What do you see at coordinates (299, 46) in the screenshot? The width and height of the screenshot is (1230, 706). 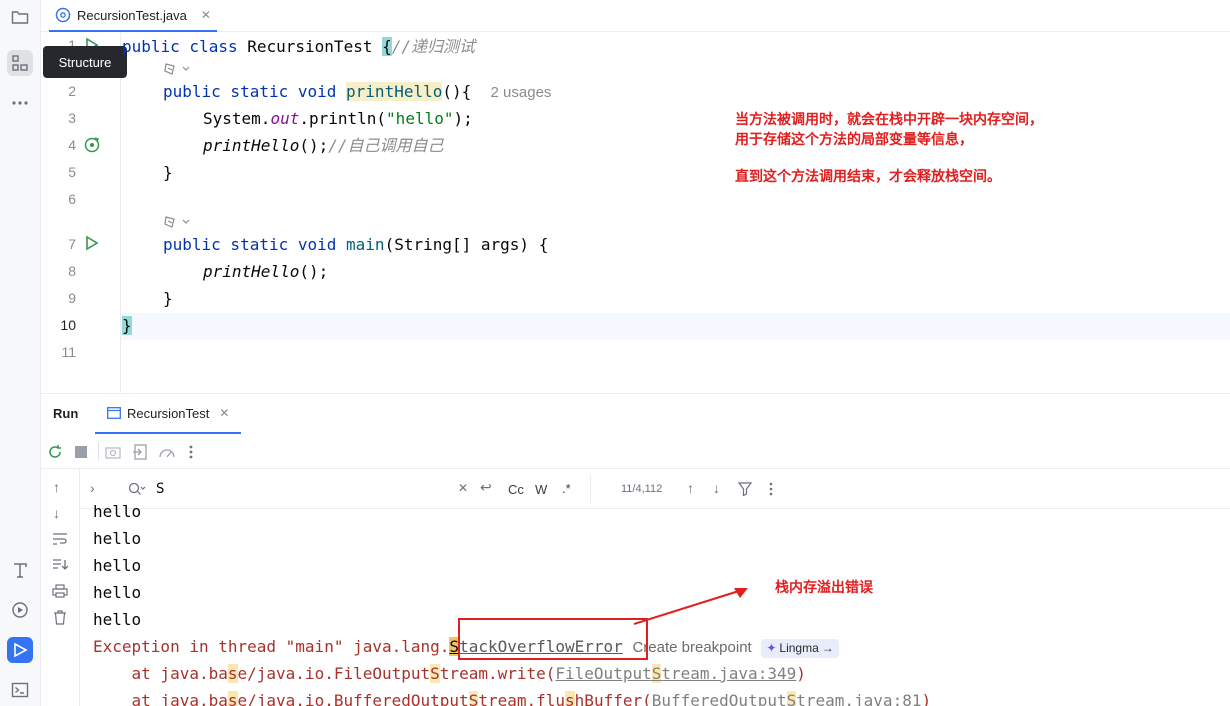 I see `code-line: public class RecursionTest {//递归测试` at bounding box center [299, 46].